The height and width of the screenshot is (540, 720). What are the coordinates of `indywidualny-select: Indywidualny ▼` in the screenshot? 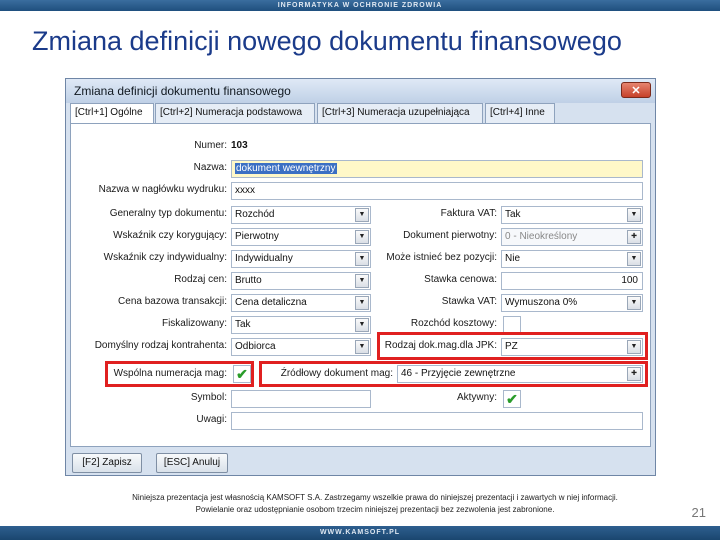 It's located at (301, 259).